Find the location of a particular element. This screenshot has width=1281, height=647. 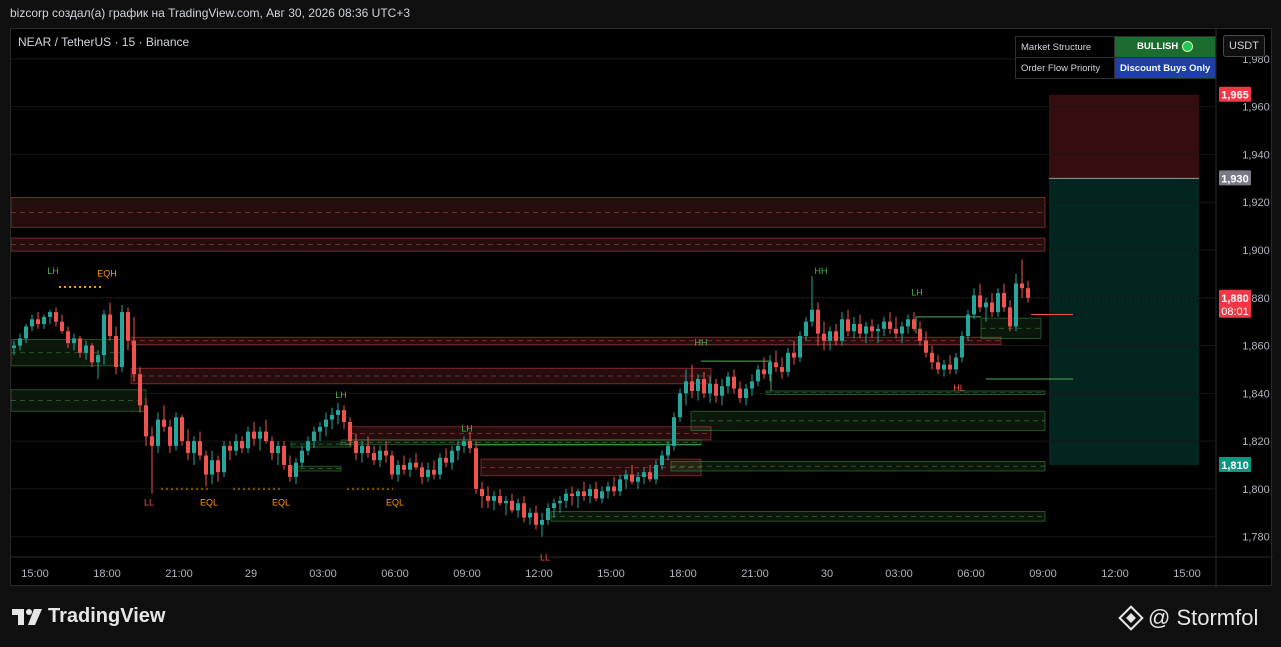

price-marker-label-0: 1,965 is located at coordinates (1235, 96).